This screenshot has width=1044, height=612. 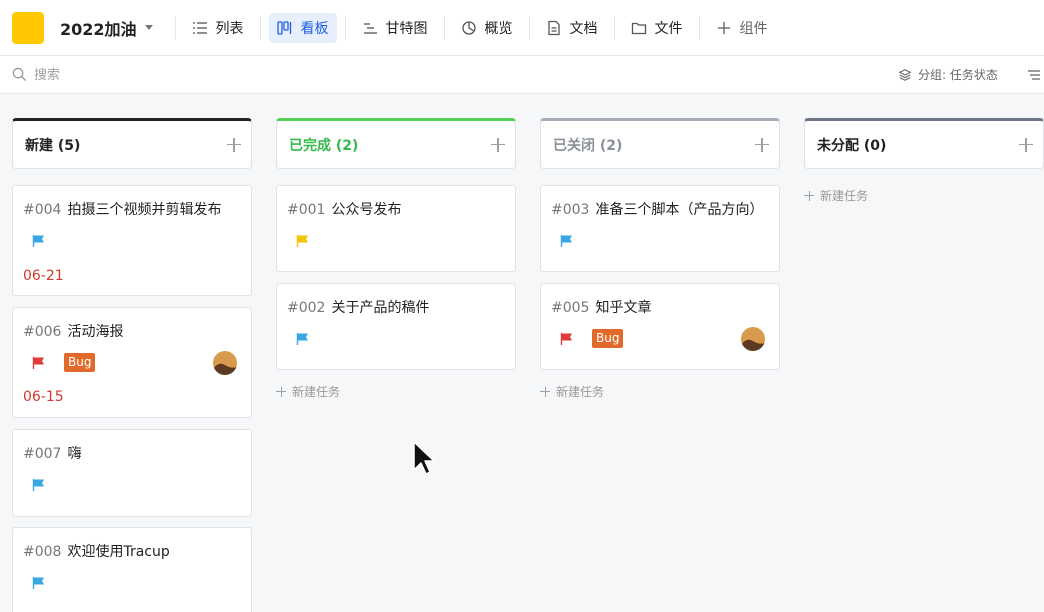 What do you see at coordinates (583, 28) in the screenshot?
I see `tab-label: 文档` at bounding box center [583, 28].